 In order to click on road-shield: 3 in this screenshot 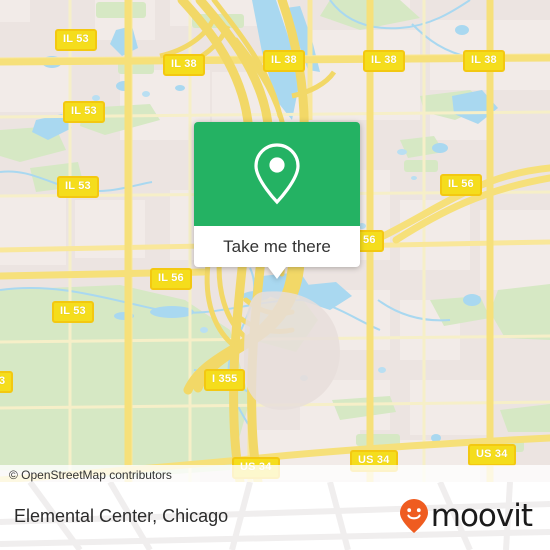, I will do `click(7, 382)`.